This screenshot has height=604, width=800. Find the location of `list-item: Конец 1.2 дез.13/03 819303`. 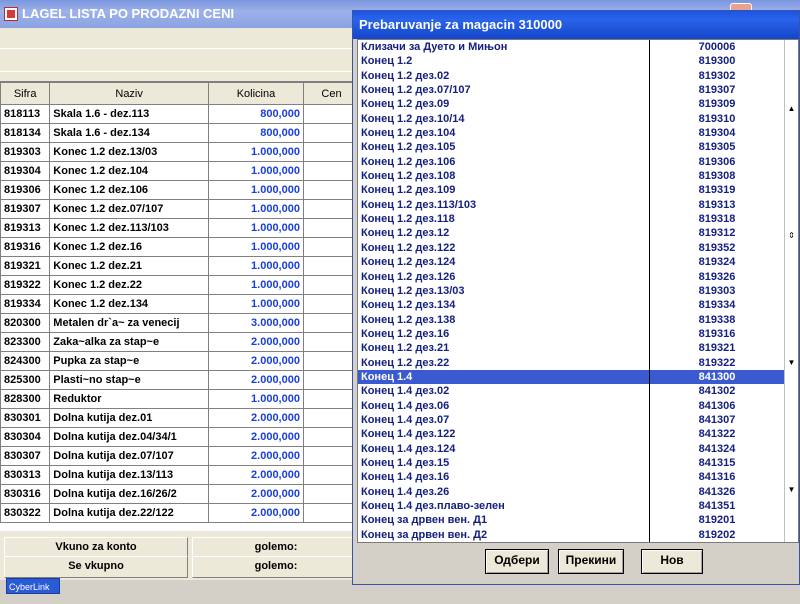

list-item: Конец 1.2 дез.13/03 819303 is located at coordinates (571, 291).